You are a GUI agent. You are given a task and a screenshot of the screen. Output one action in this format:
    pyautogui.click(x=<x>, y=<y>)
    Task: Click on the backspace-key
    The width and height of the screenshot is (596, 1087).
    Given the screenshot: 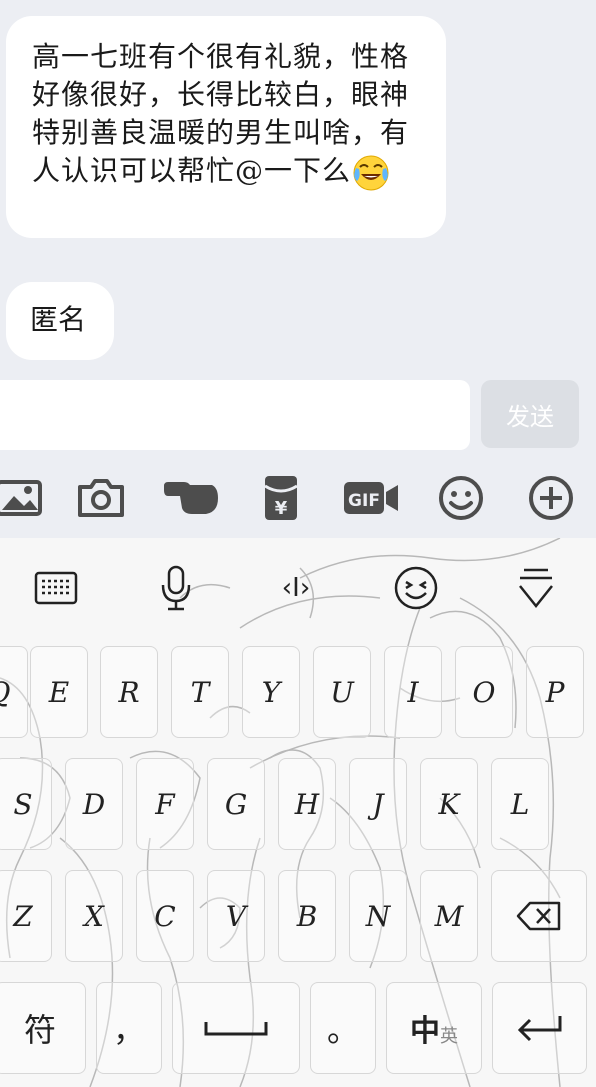 What is the action you would take?
    pyautogui.click(x=539, y=916)
    